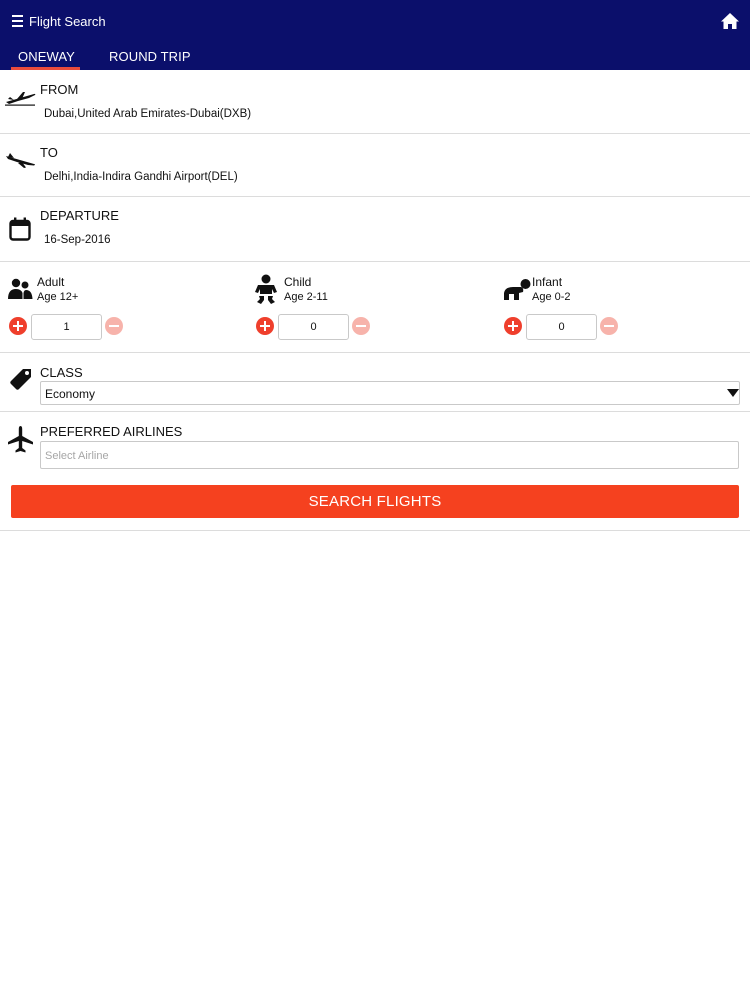 The width and height of the screenshot is (750, 1000). I want to click on tag-icon, so click(20, 379).